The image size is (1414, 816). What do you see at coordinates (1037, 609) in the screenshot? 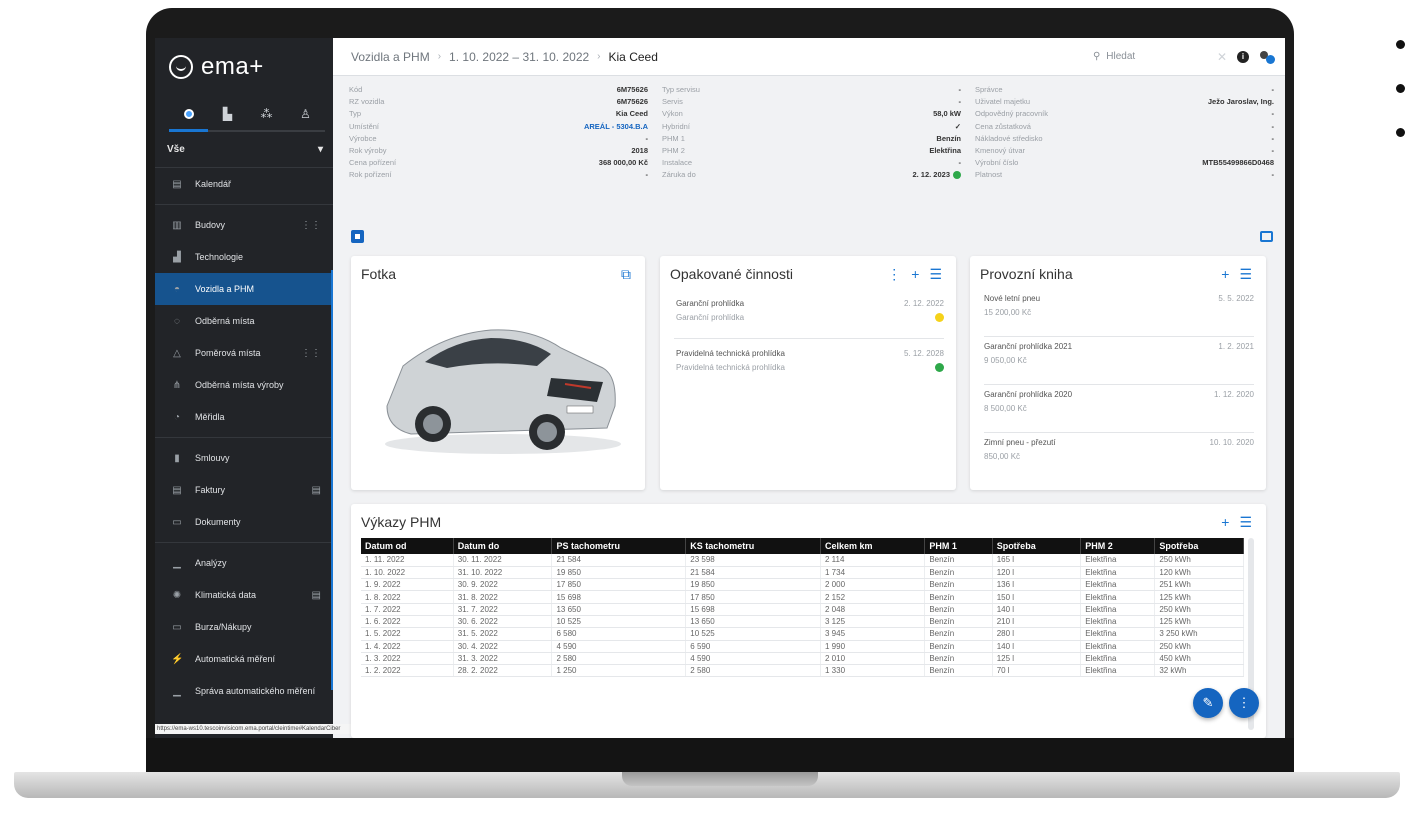
I see `table-cell: 140 l` at bounding box center [1037, 609].